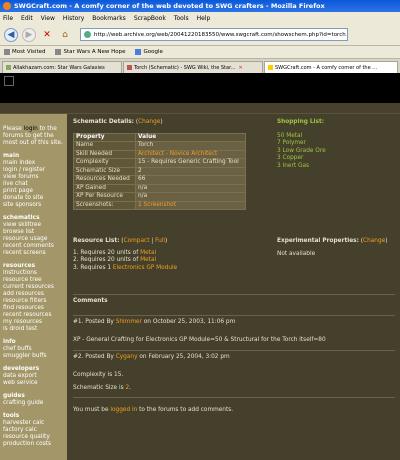 This screenshot has width=400, height=460. Describe the element at coordinates (240, 68) in the screenshot. I see `close-icon: ✕` at that location.